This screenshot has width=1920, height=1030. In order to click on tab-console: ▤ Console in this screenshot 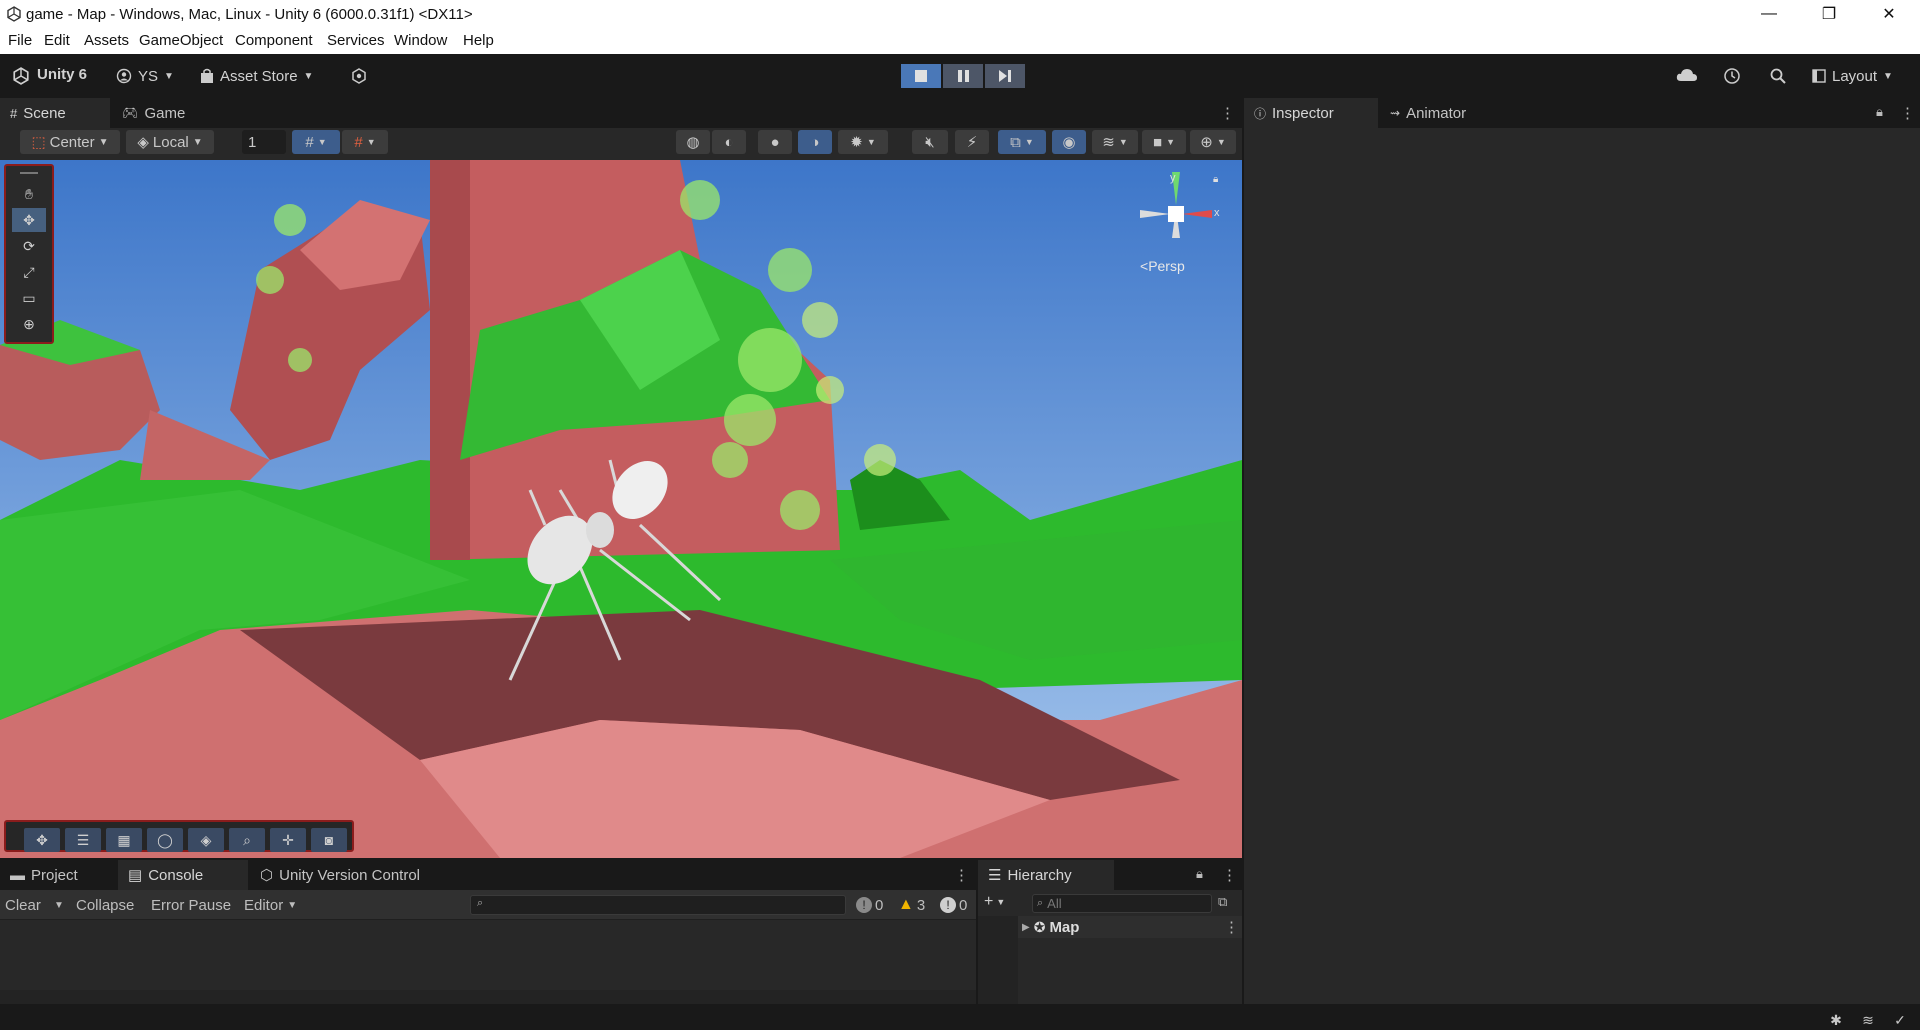, I will do `click(183, 875)`.